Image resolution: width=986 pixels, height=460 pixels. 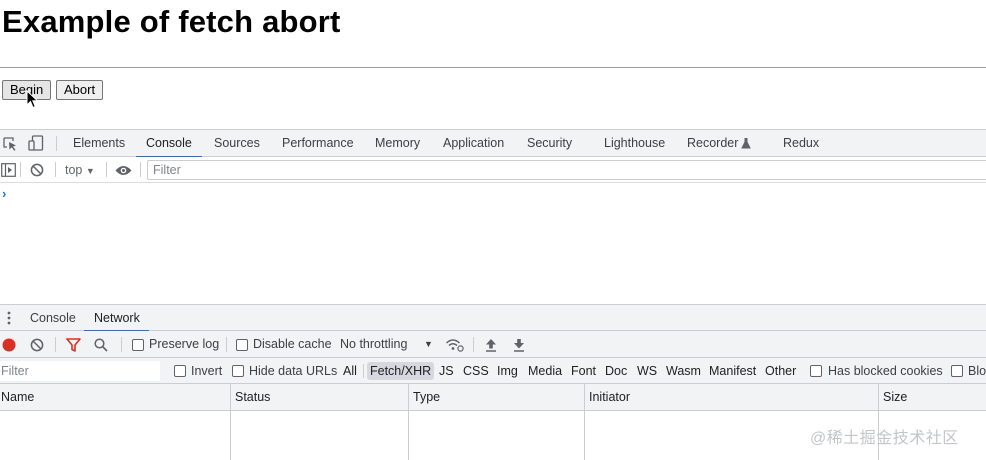 What do you see at coordinates (36, 143) in the screenshot?
I see `device-toolbar-icon` at bounding box center [36, 143].